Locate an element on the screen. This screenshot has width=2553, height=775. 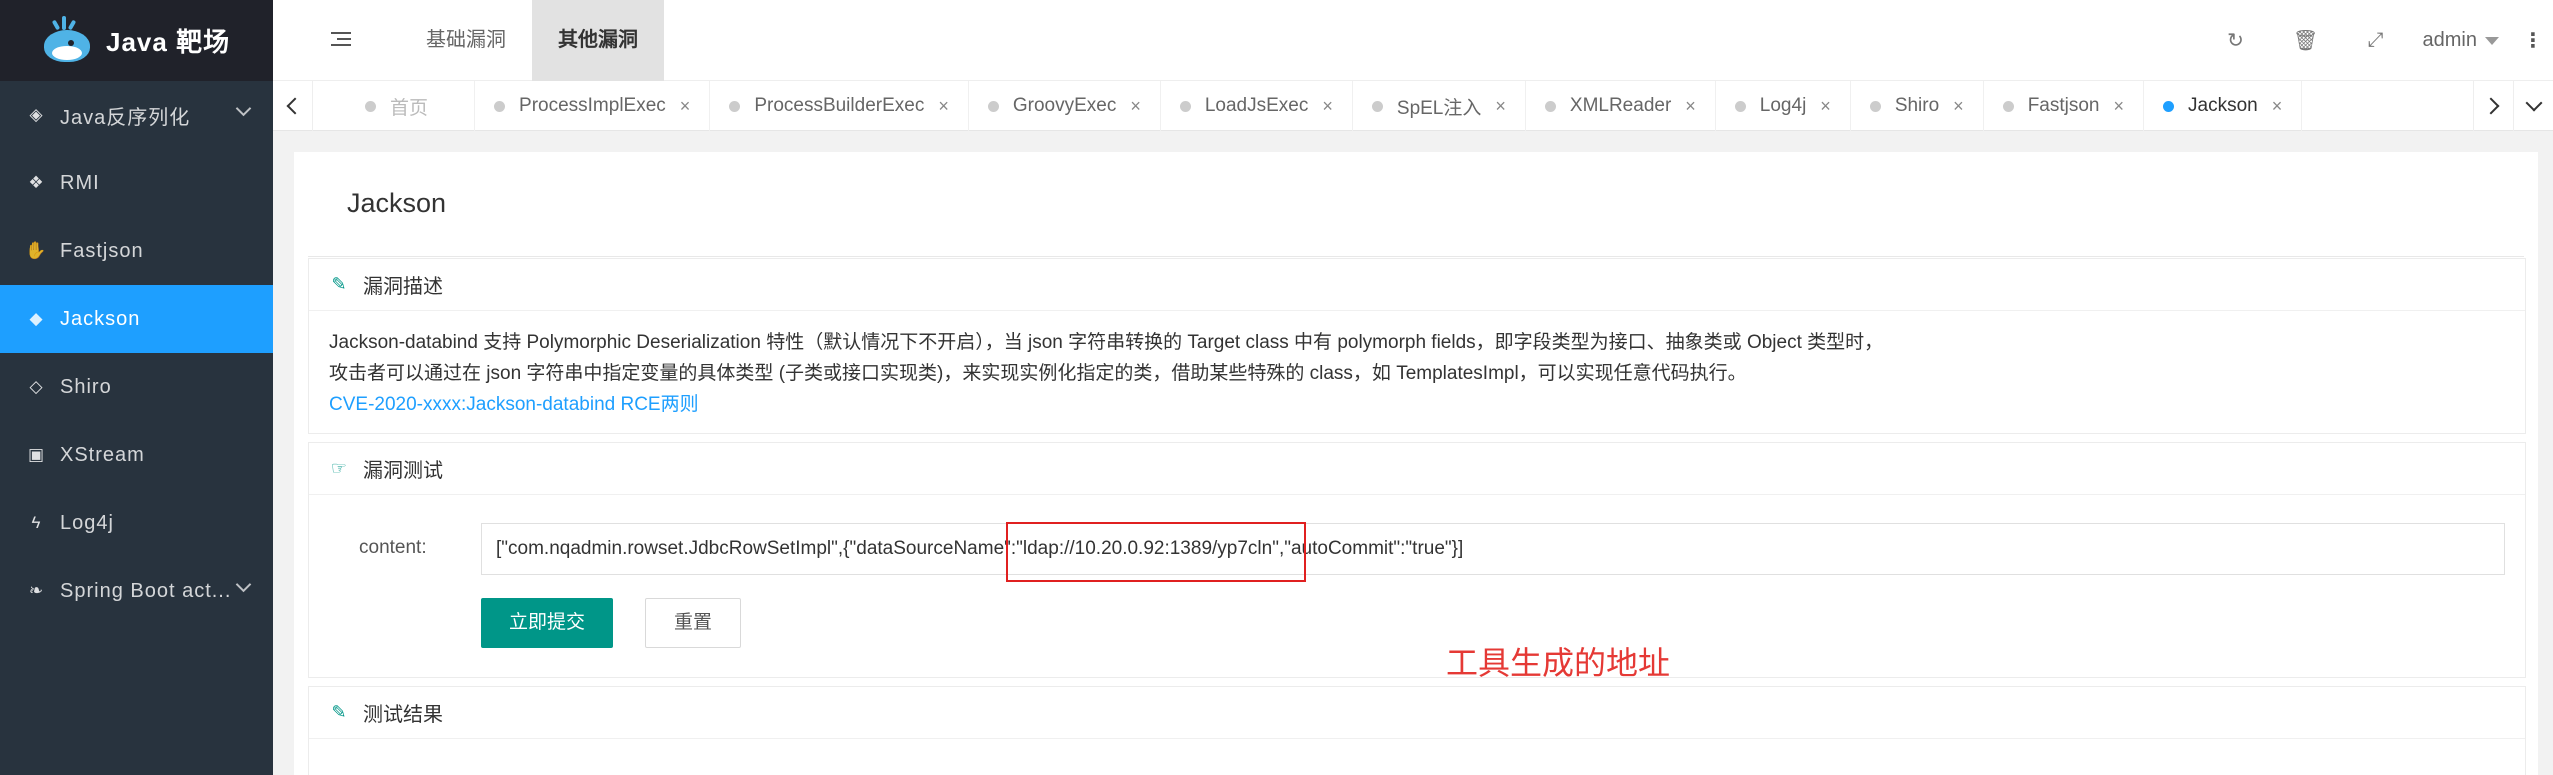
chevron-right-icon is located at coordinates (2491, 106).